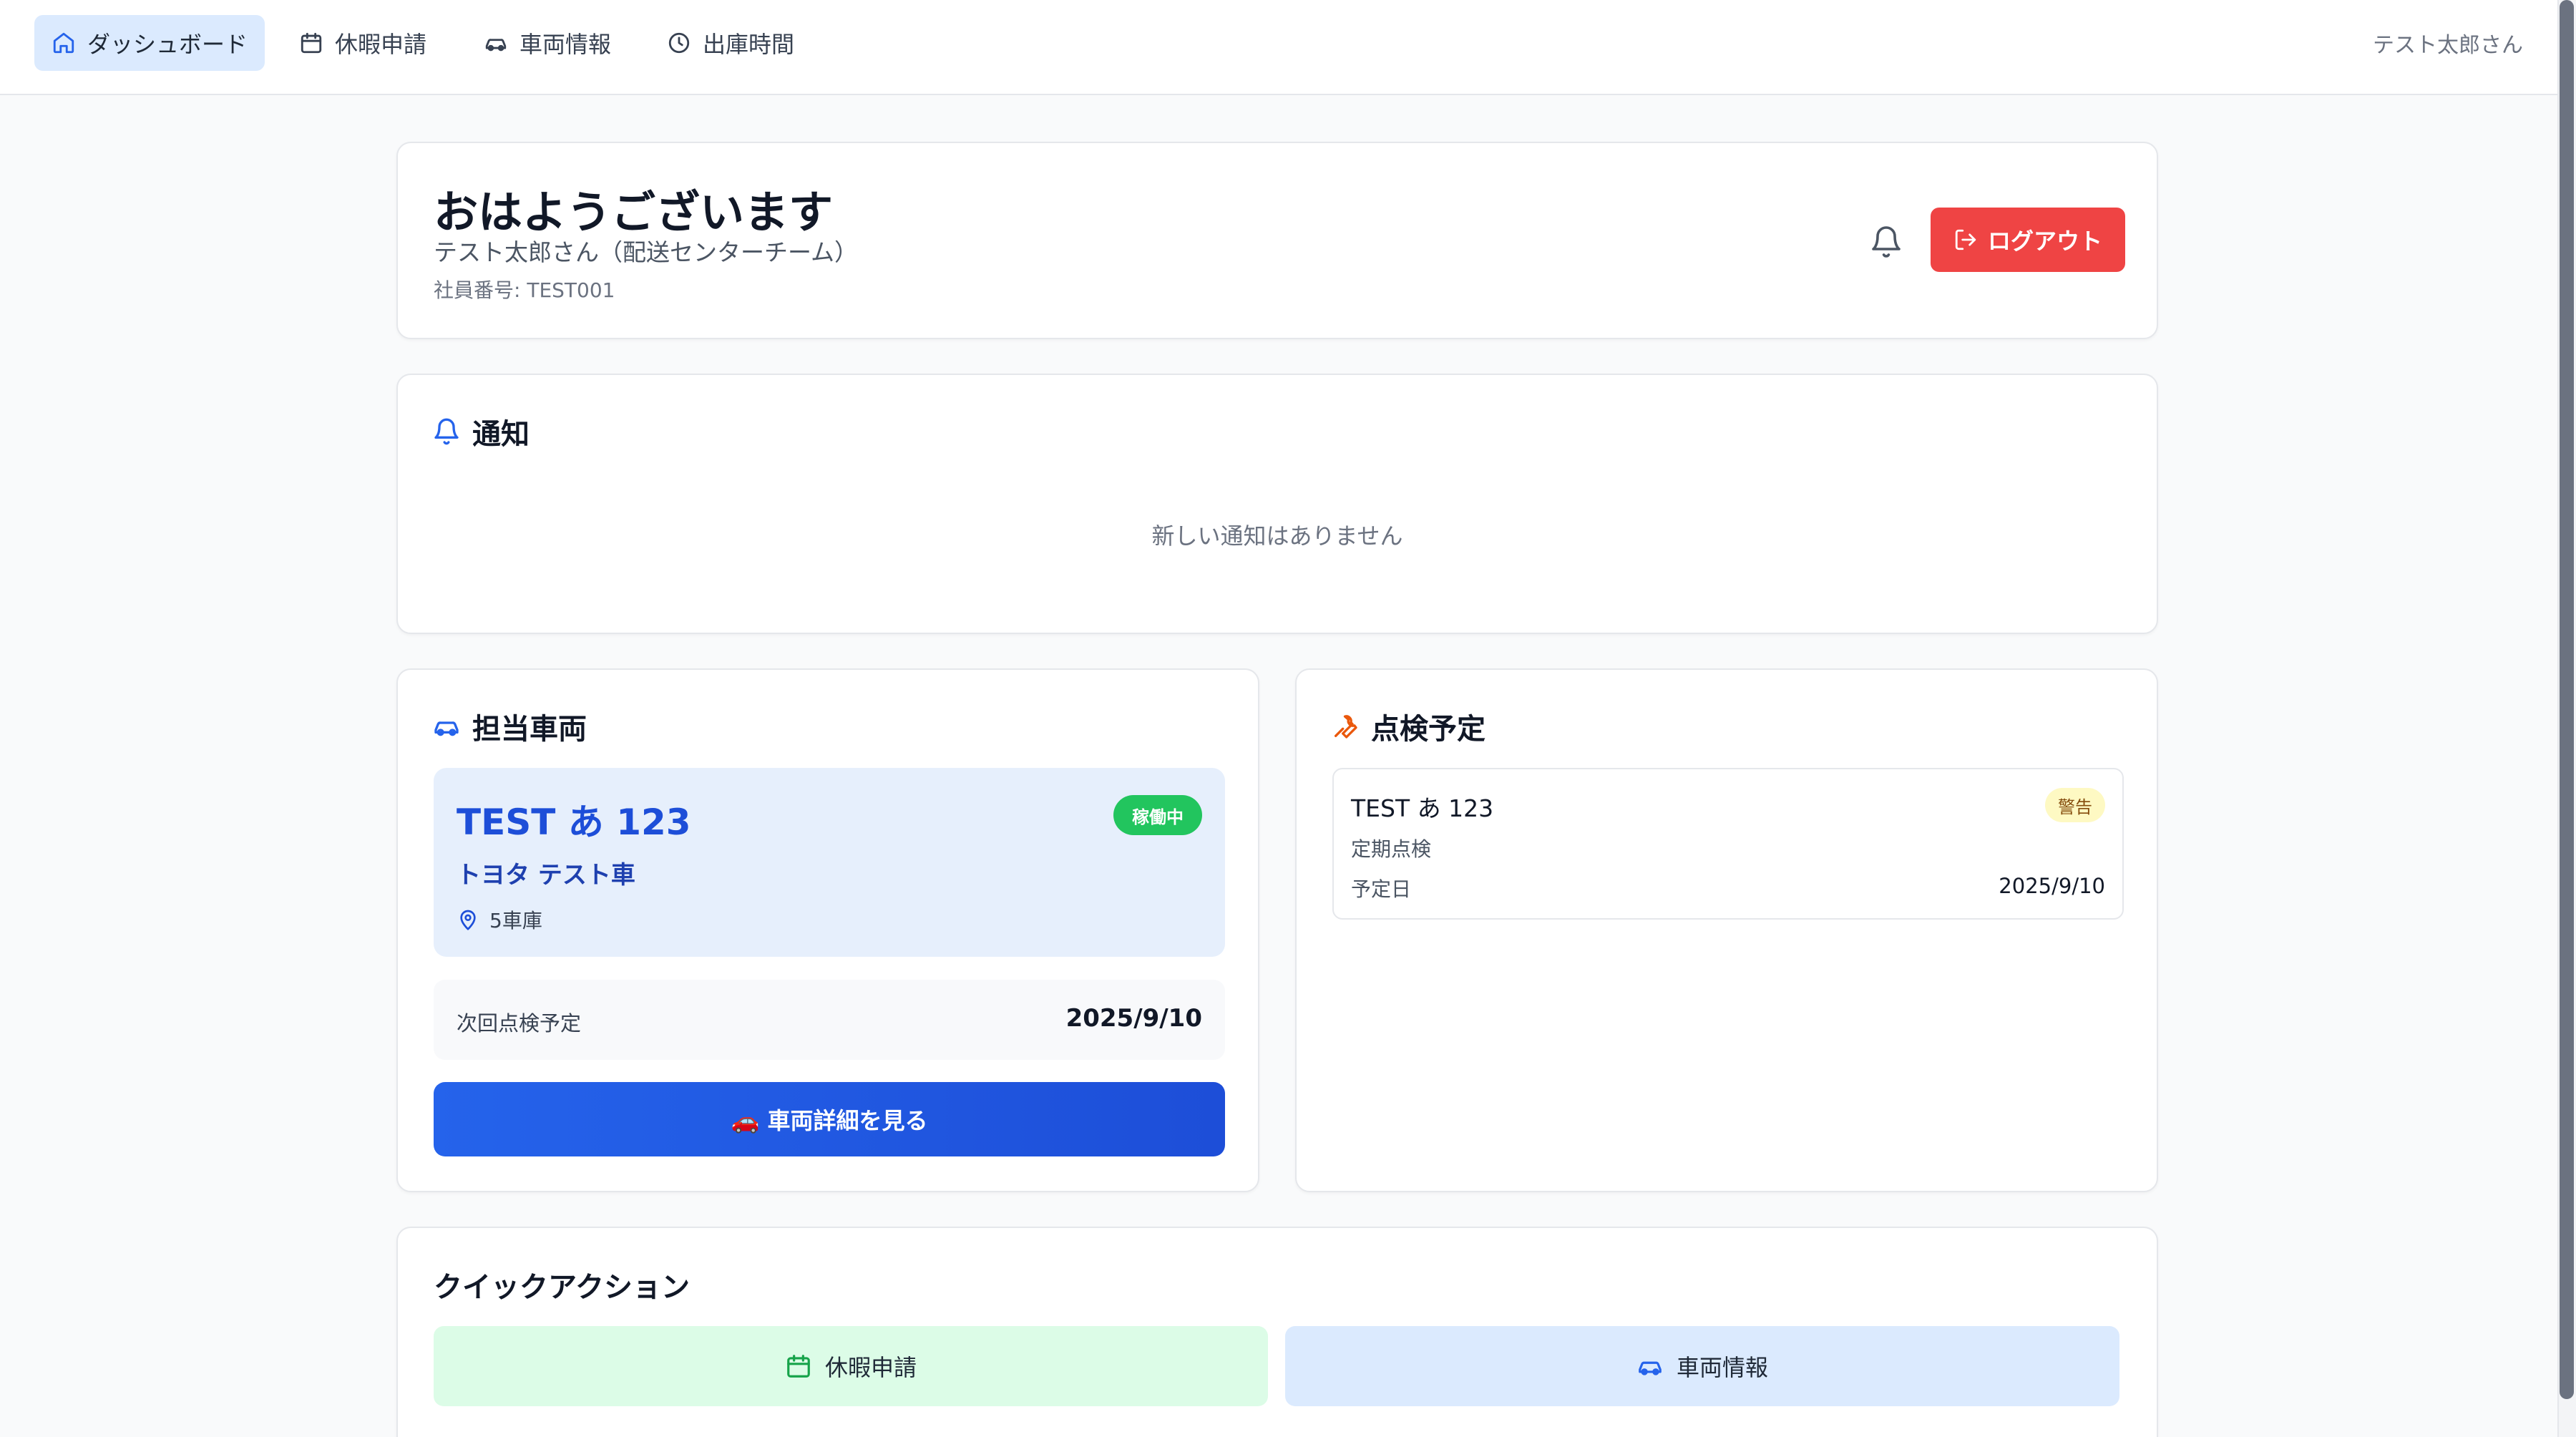 Image resolution: width=2576 pixels, height=1437 pixels. Describe the element at coordinates (381, 44) in the screenshot. I see `nav-item-label: 休暇申請` at that location.